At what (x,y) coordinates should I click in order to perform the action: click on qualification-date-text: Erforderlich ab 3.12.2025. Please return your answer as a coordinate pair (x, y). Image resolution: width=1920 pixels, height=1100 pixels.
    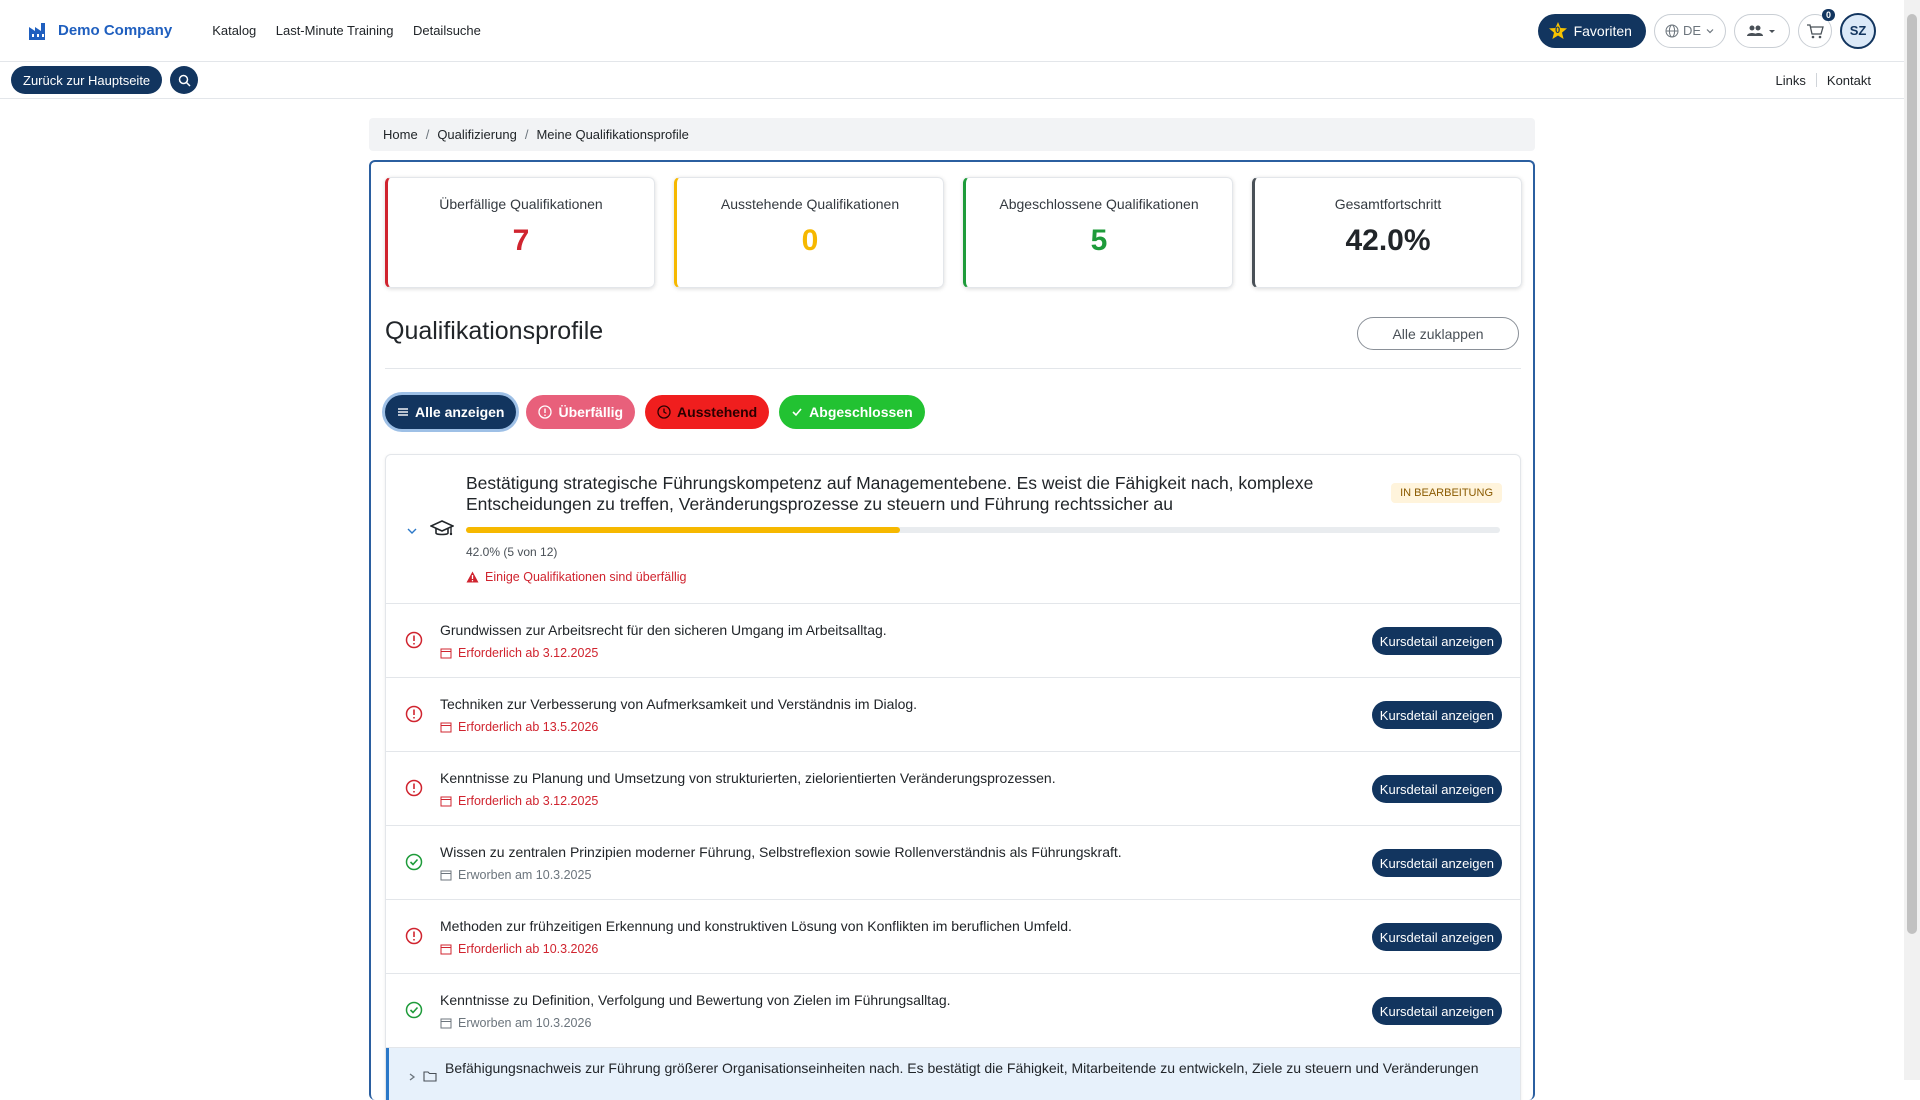
    Looking at the image, I should click on (528, 801).